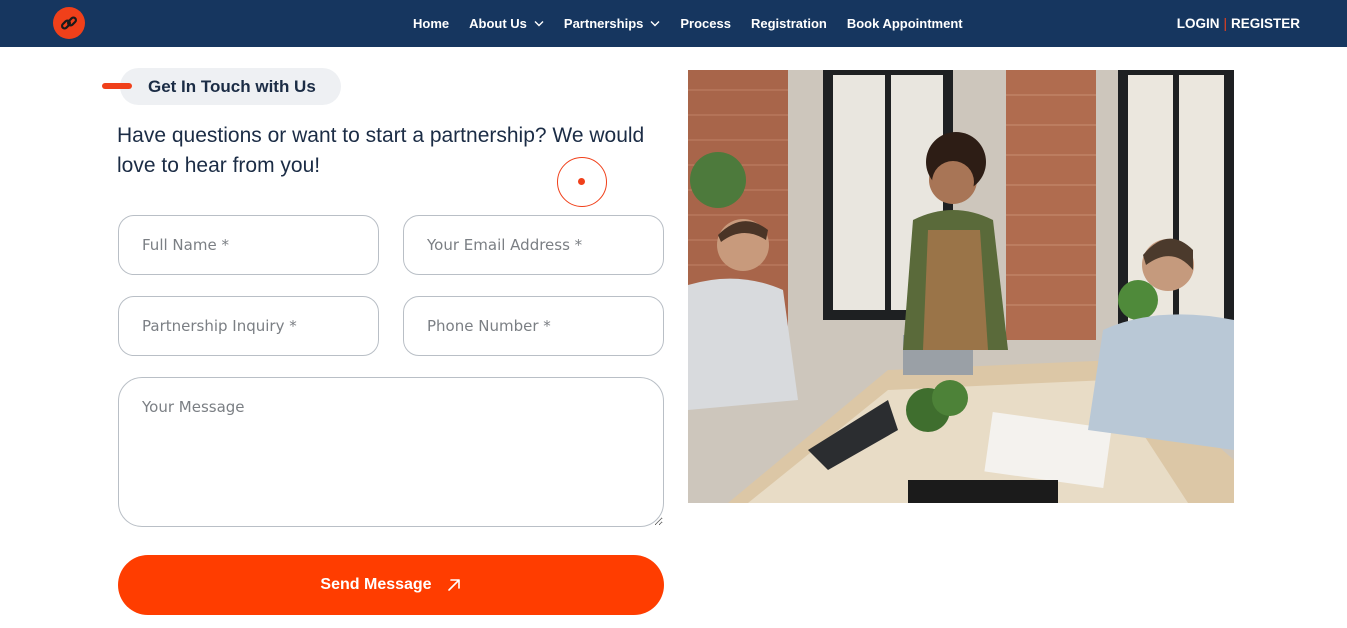  What do you see at coordinates (603, 23) in the screenshot?
I see `nav-item-label: Partnerships` at bounding box center [603, 23].